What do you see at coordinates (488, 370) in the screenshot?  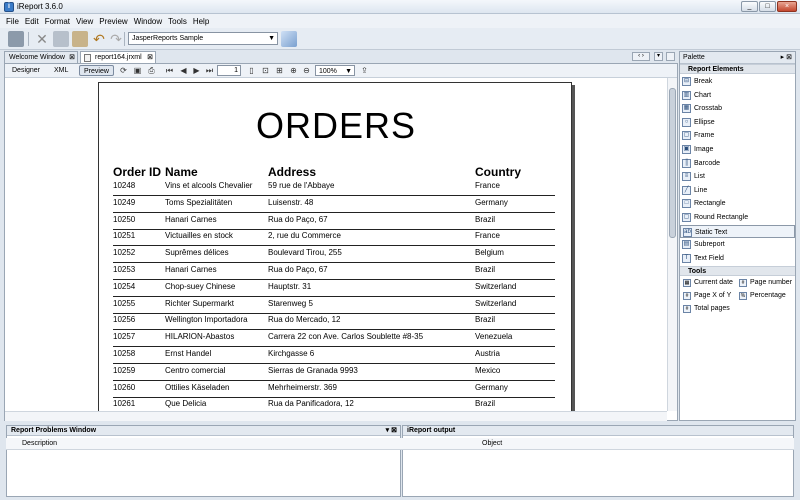 I see `country-cell: Mexico` at bounding box center [488, 370].